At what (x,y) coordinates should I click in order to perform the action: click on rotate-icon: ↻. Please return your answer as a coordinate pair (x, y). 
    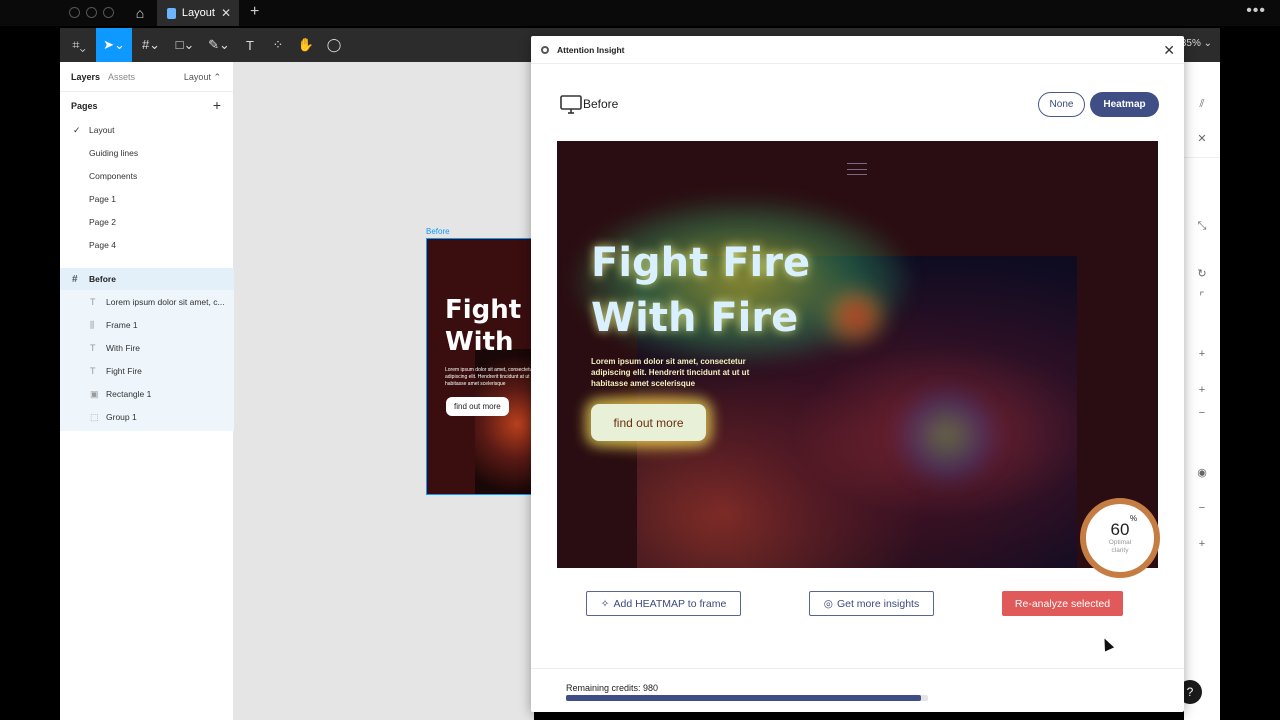
    Looking at the image, I should click on (1202, 273).